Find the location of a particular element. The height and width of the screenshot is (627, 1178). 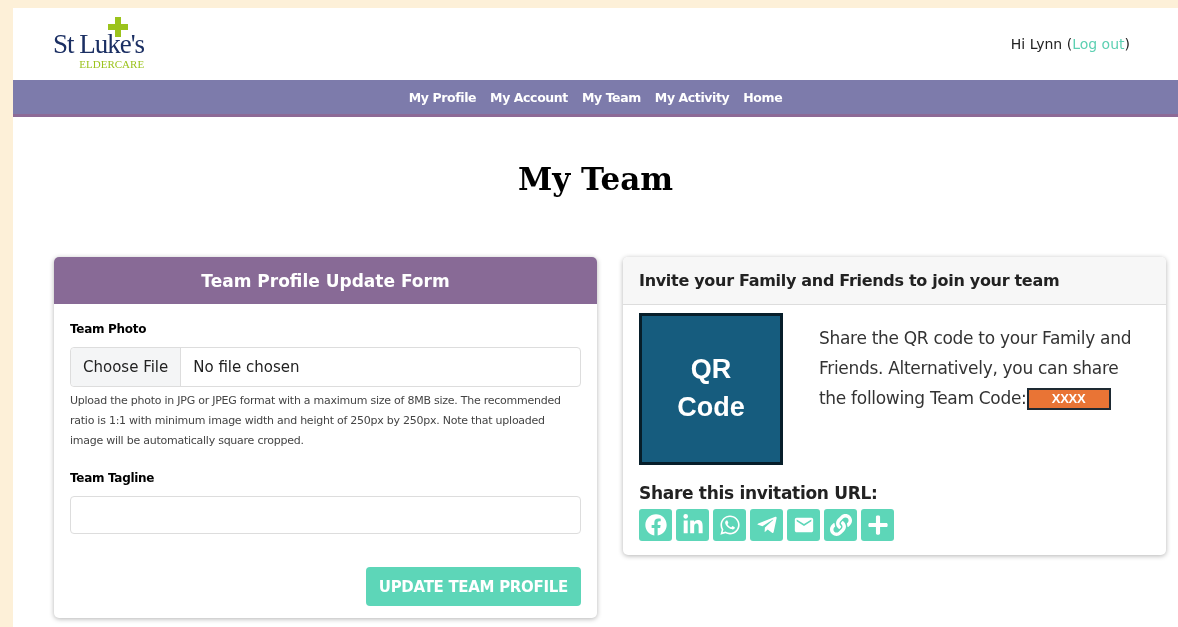

file-input: Choose File No file chosen is located at coordinates (325, 367).